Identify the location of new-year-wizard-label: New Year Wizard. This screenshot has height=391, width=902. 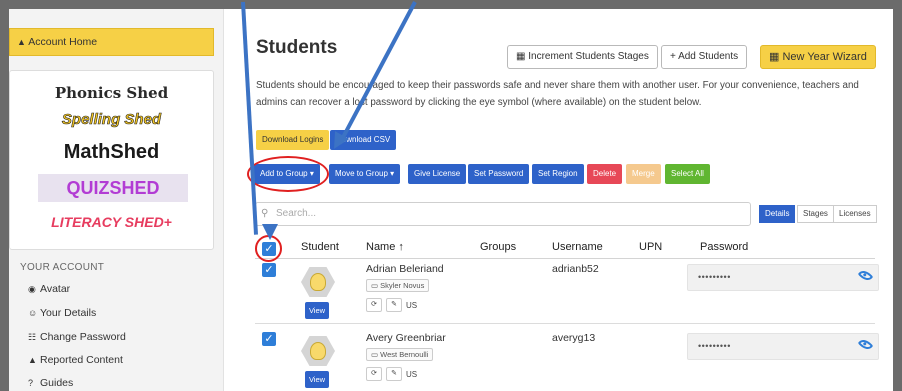
(824, 57).